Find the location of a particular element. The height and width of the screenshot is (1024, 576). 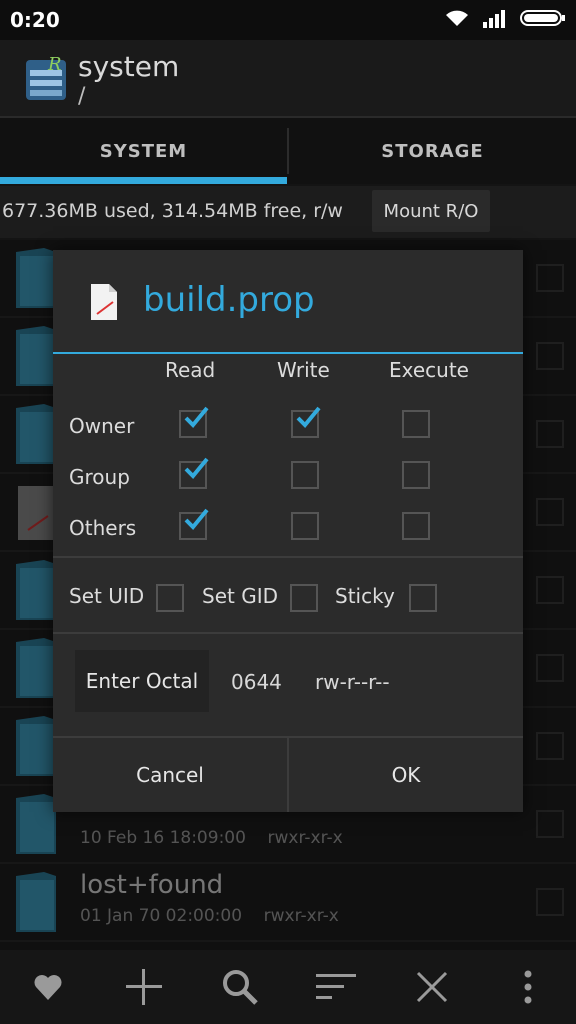

sort-icon is located at coordinates (336, 986).